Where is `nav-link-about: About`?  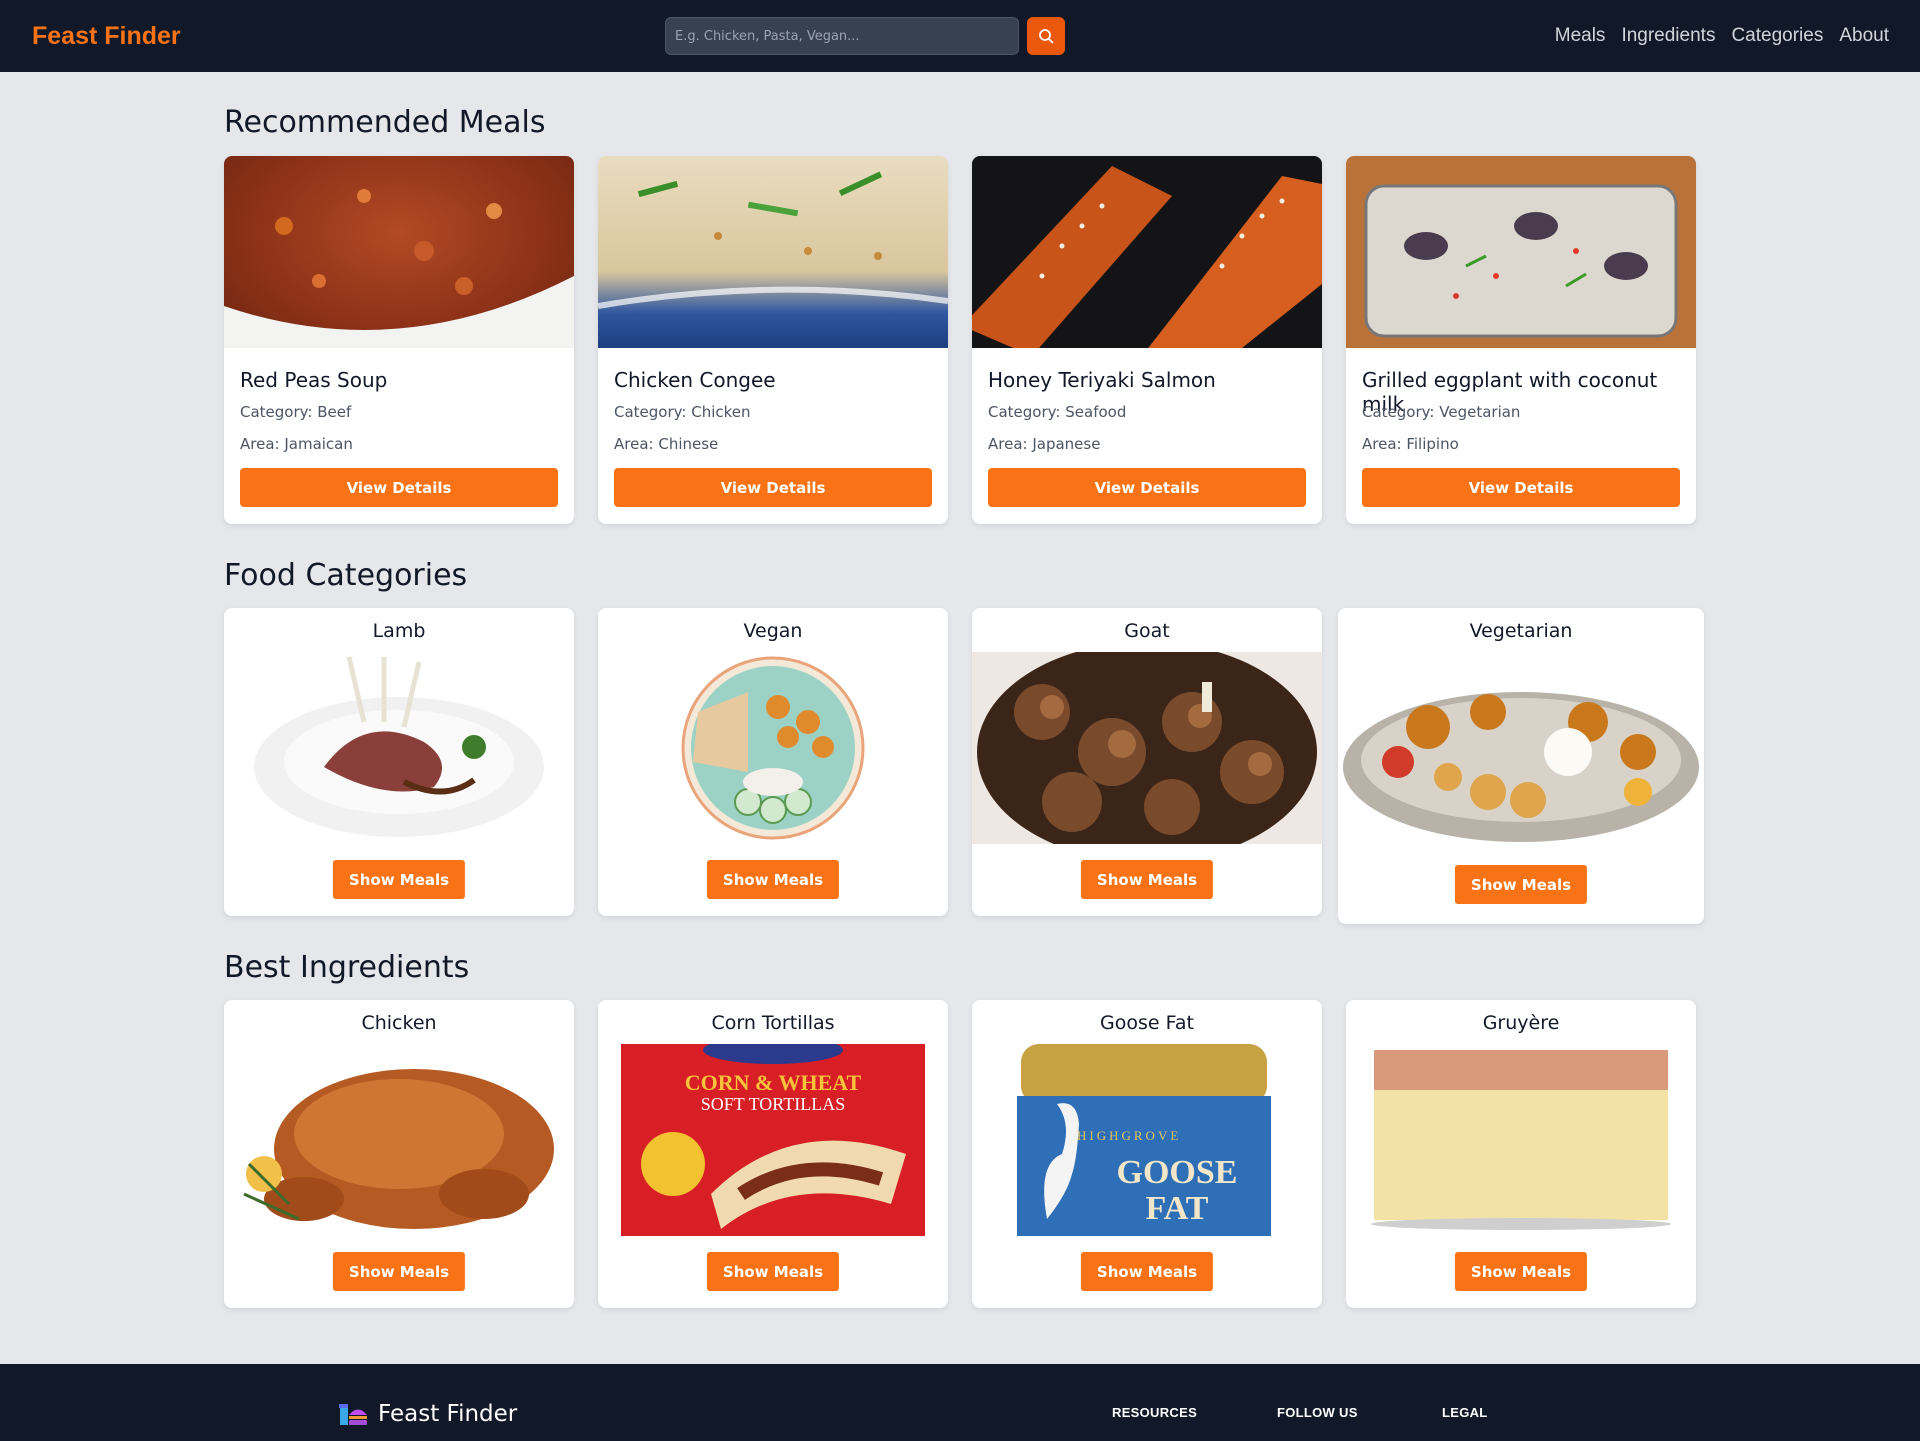
nav-link-about: About is located at coordinates (1864, 36).